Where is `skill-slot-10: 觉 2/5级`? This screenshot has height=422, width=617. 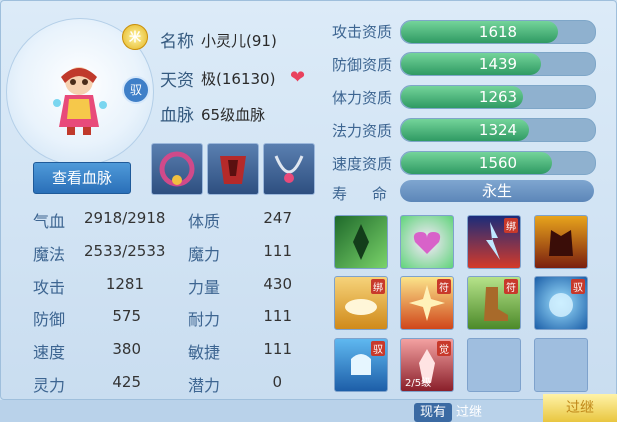 skill-slot-10: 觉 2/5级 is located at coordinates (427, 365).